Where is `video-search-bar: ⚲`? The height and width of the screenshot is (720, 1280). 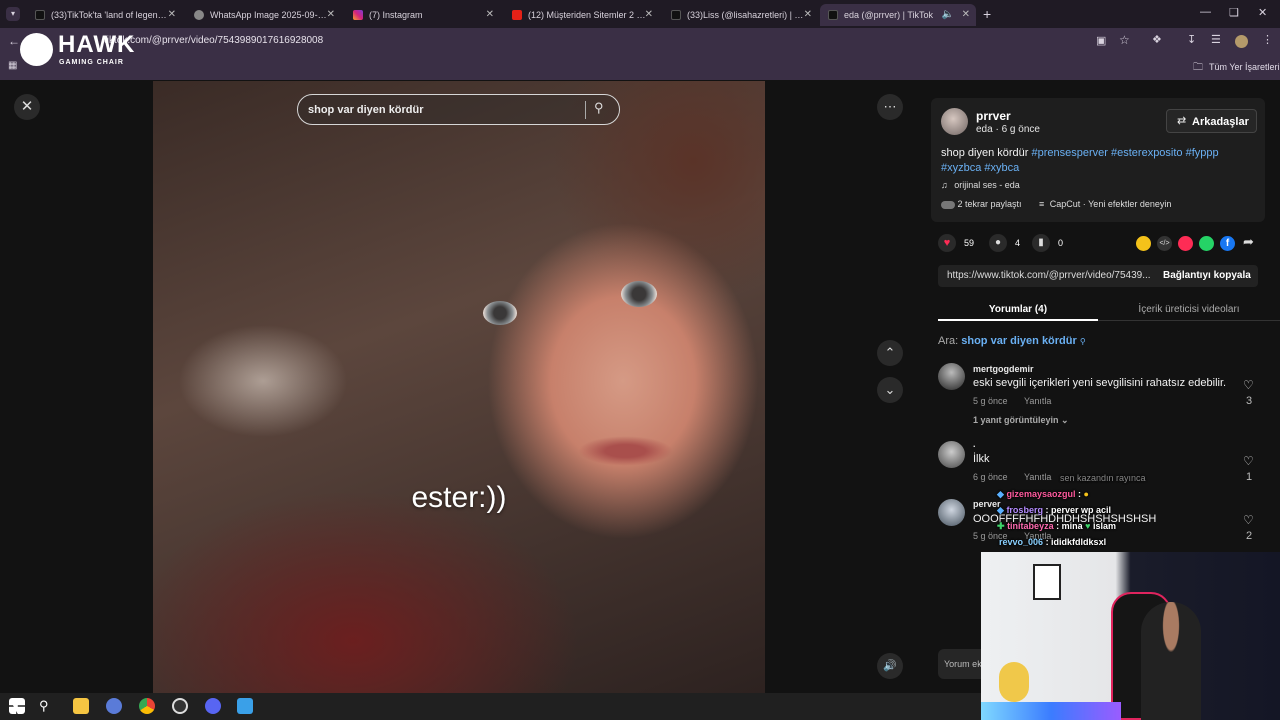 video-search-bar: ⚲ is located at coordinates (458, 109).